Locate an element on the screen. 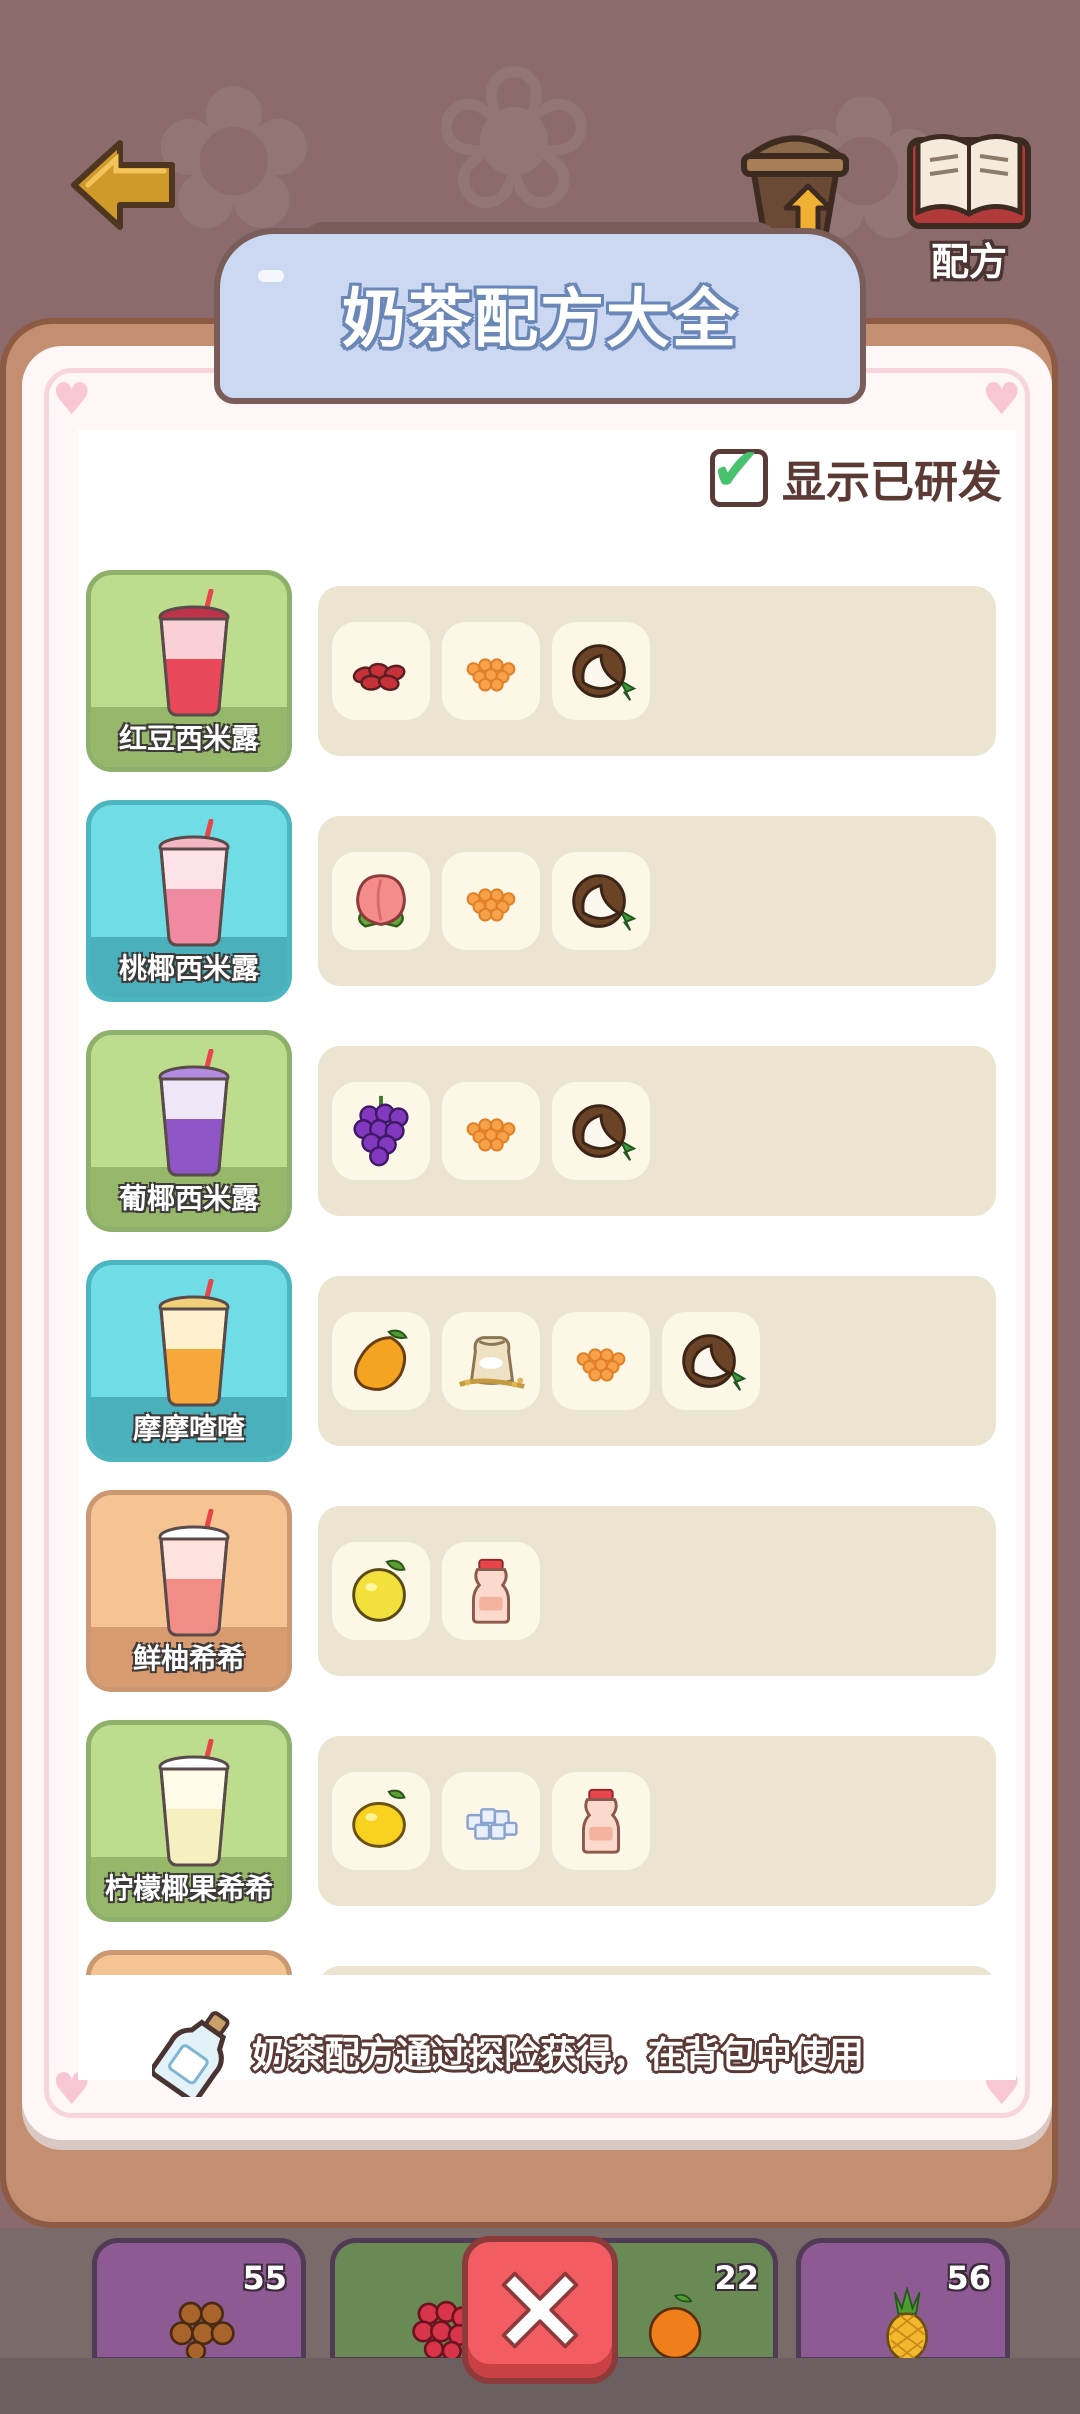 Image resolution: width=1080 pixels, height=2414 pixels. recipe-book-button: 配方 is located at coordinates (969, 206).